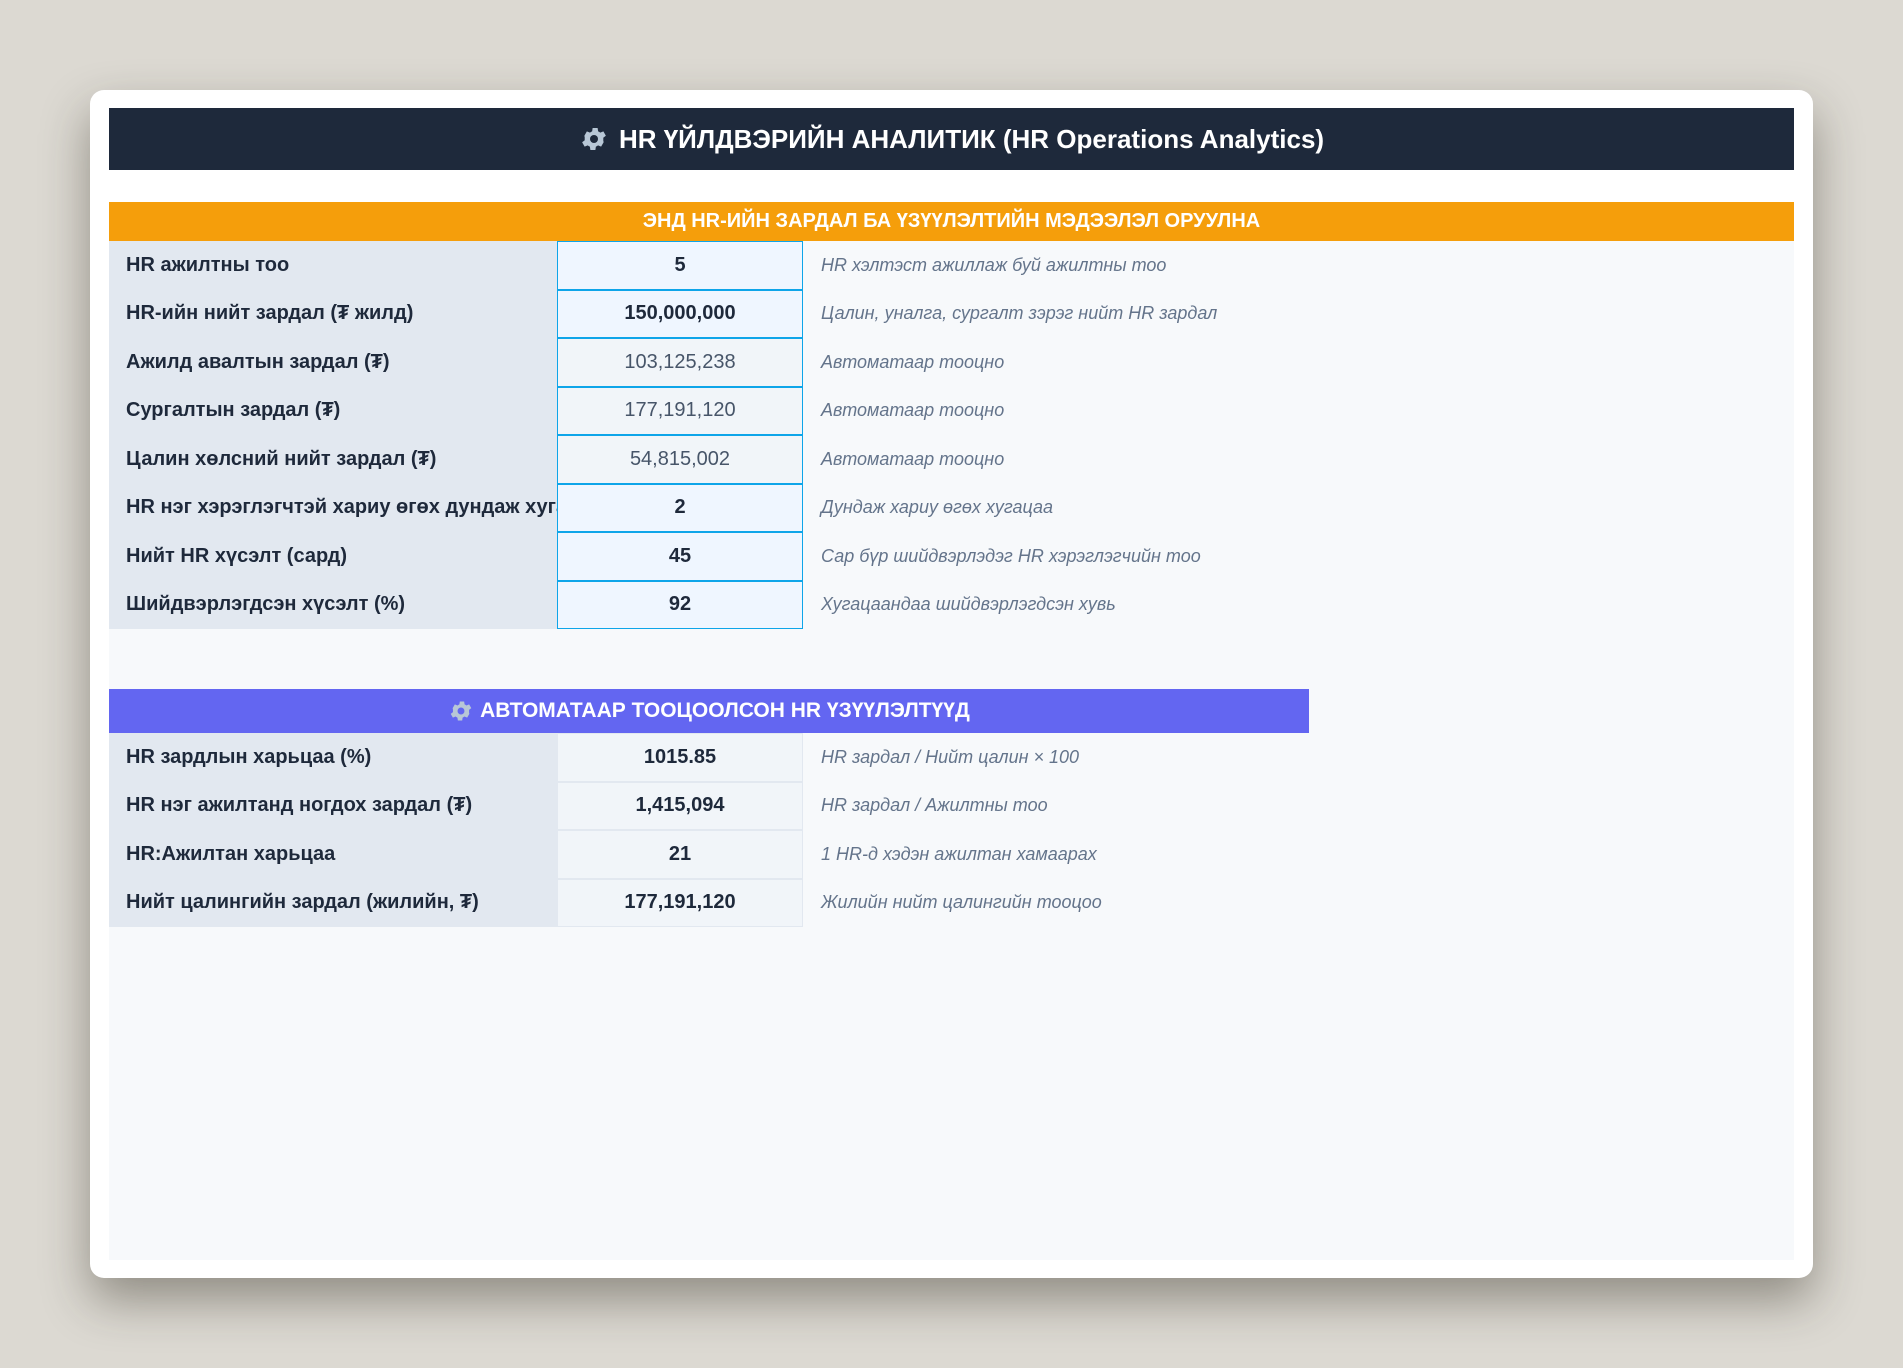 This screenshot has width=1903, height=1368. I want to click on hr-cost-ratio-cell: 1015.85, so click(680, 757).